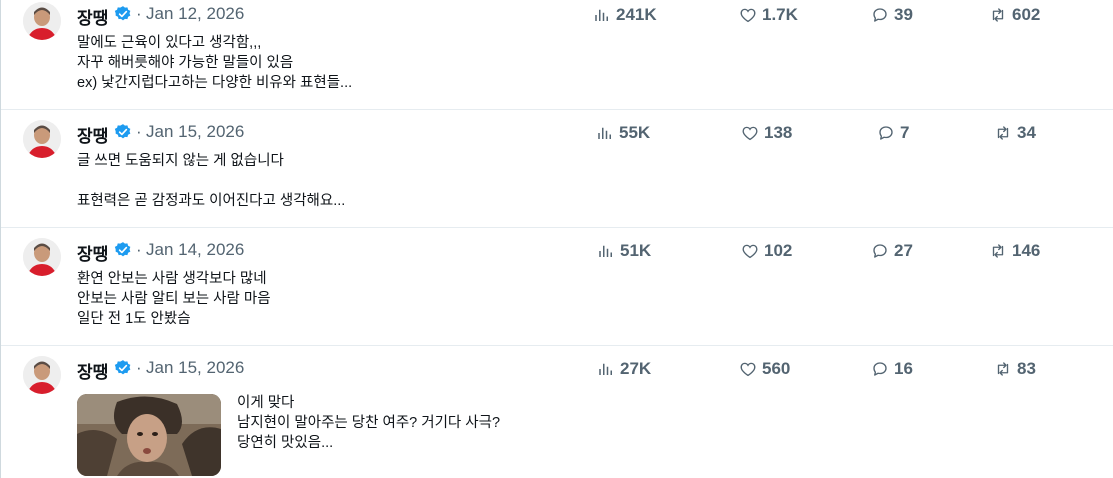  Describe the element at coordinates (778, 250) in the screenshot. I see `like-count: 102` at that location.